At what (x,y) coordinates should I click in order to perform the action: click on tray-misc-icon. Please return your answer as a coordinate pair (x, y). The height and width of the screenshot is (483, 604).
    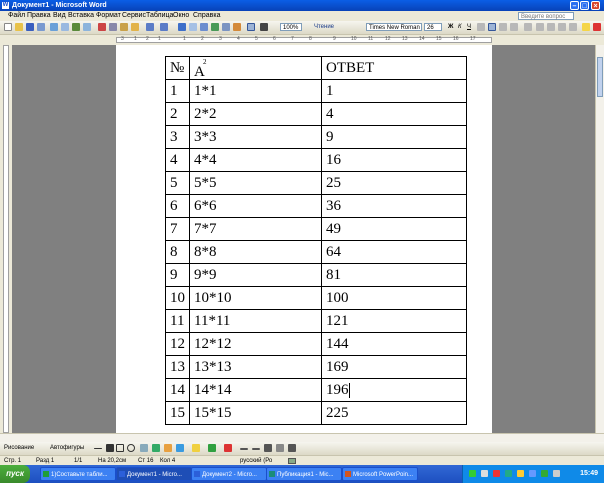
    Looking at the image, I should click on (556, 473).